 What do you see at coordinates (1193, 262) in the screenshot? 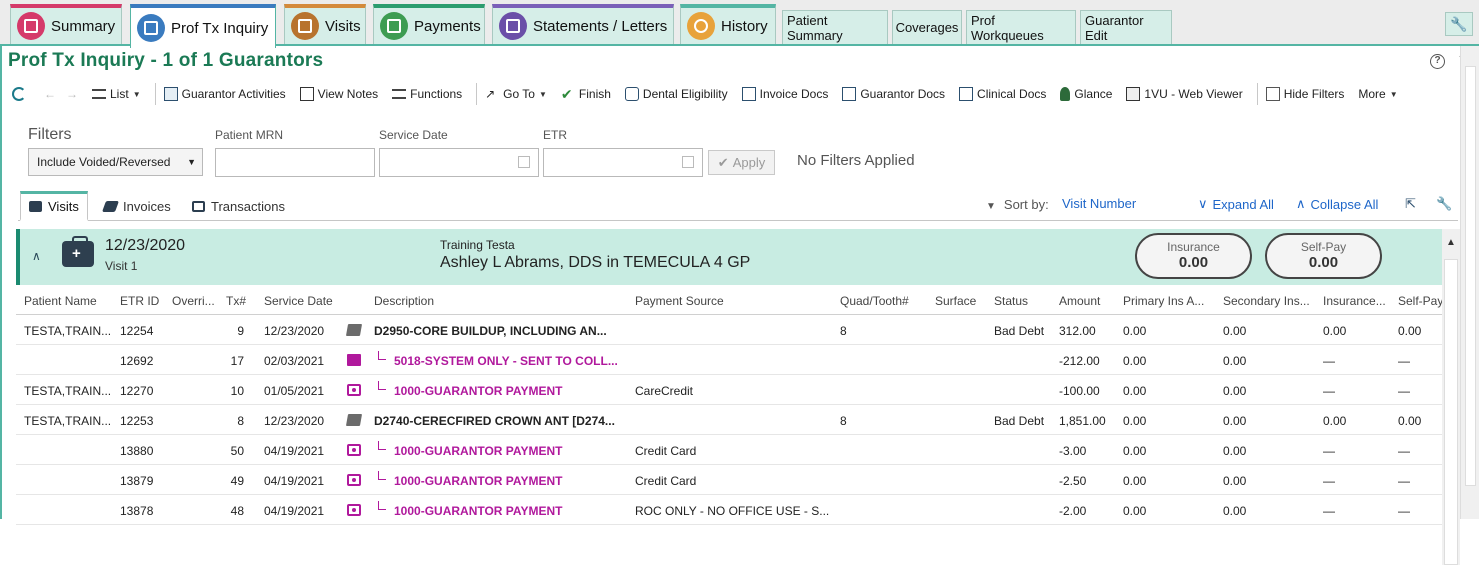
I see `insurance-value: 0.00` at bounding box center [1193, 262].